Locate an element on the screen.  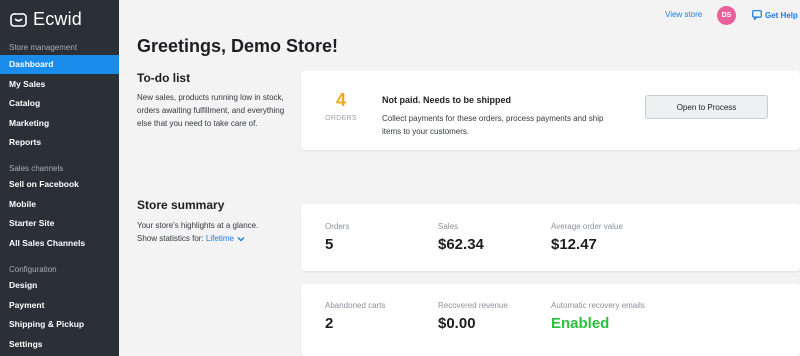
app-name: Ecwid is located at coordinates (58, 18).